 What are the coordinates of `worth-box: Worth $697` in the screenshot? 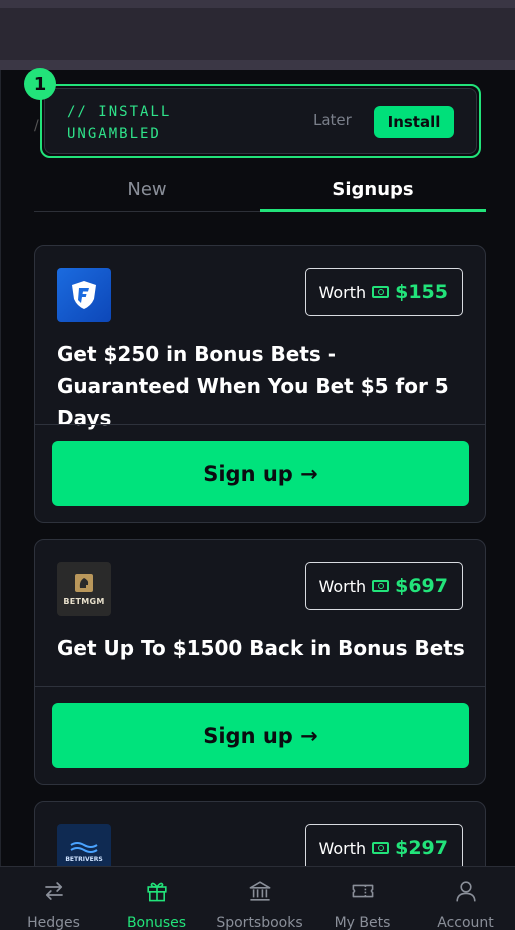 It's located at (384, 586).